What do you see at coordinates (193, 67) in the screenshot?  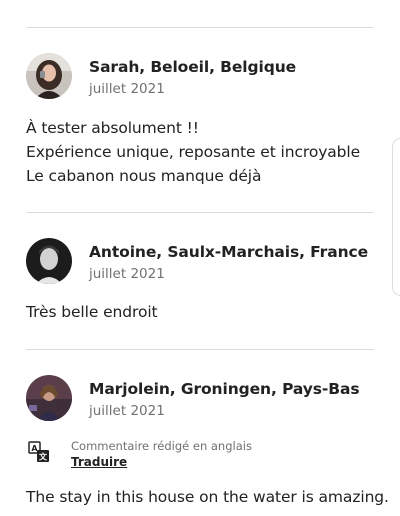 I see `reviewer-name: Sarah, Beloeil, Belgique` at bounding box center [193, 67].